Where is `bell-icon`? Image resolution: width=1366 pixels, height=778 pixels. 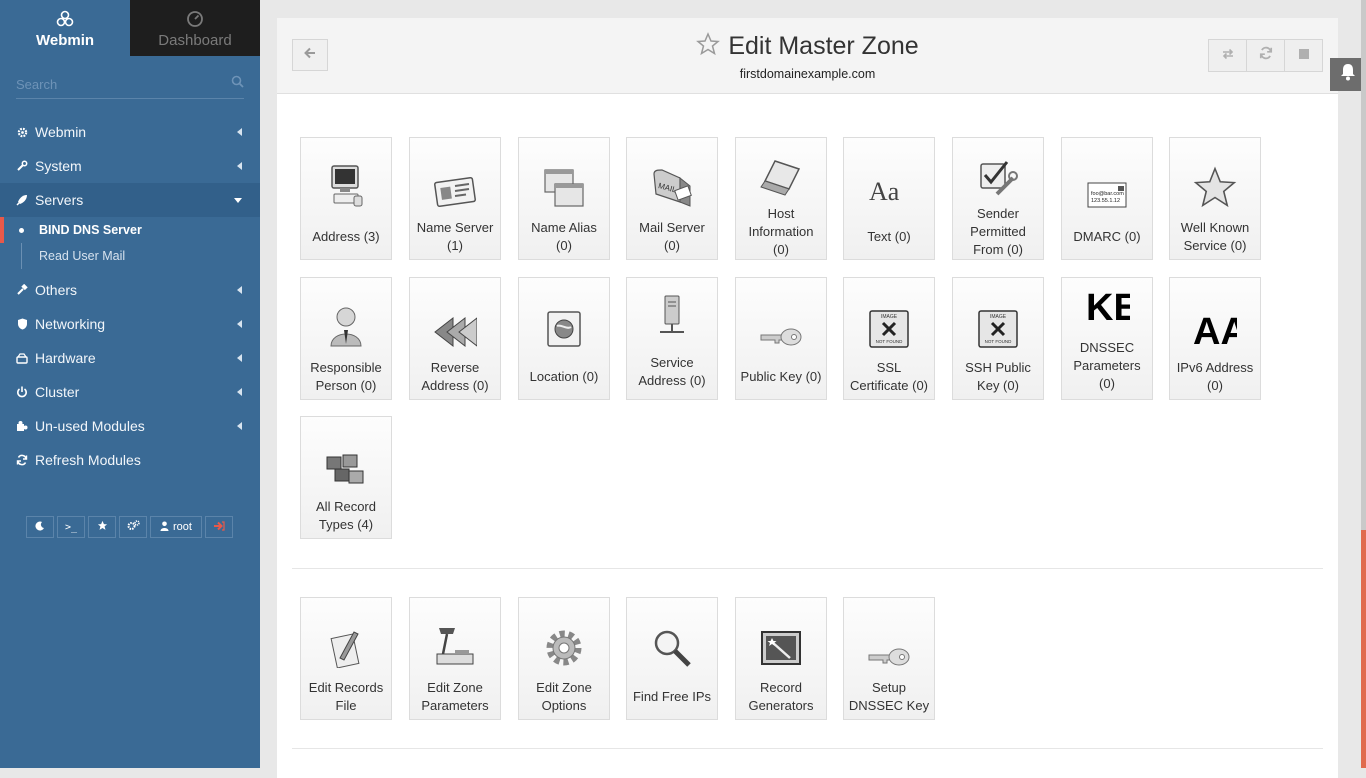
bell-icon is located at coordinates (1348, 74).